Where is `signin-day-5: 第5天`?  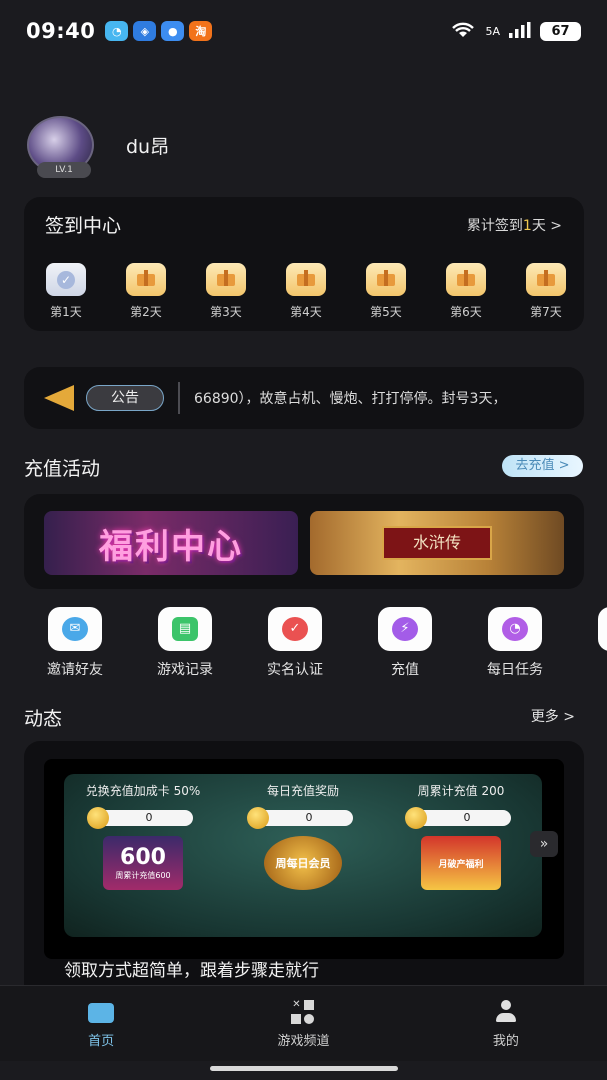 signin-day-5: 第5天 is located at coordinates (386, 291).